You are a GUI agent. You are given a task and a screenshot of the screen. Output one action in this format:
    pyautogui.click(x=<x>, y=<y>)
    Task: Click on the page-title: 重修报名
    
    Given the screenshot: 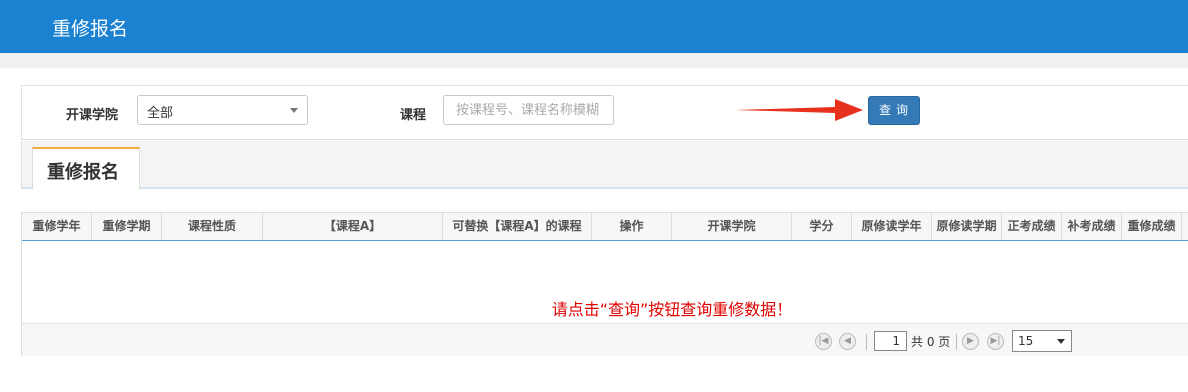 What is the action you would take?
    pyautogui.click(x=90, y=29)
    